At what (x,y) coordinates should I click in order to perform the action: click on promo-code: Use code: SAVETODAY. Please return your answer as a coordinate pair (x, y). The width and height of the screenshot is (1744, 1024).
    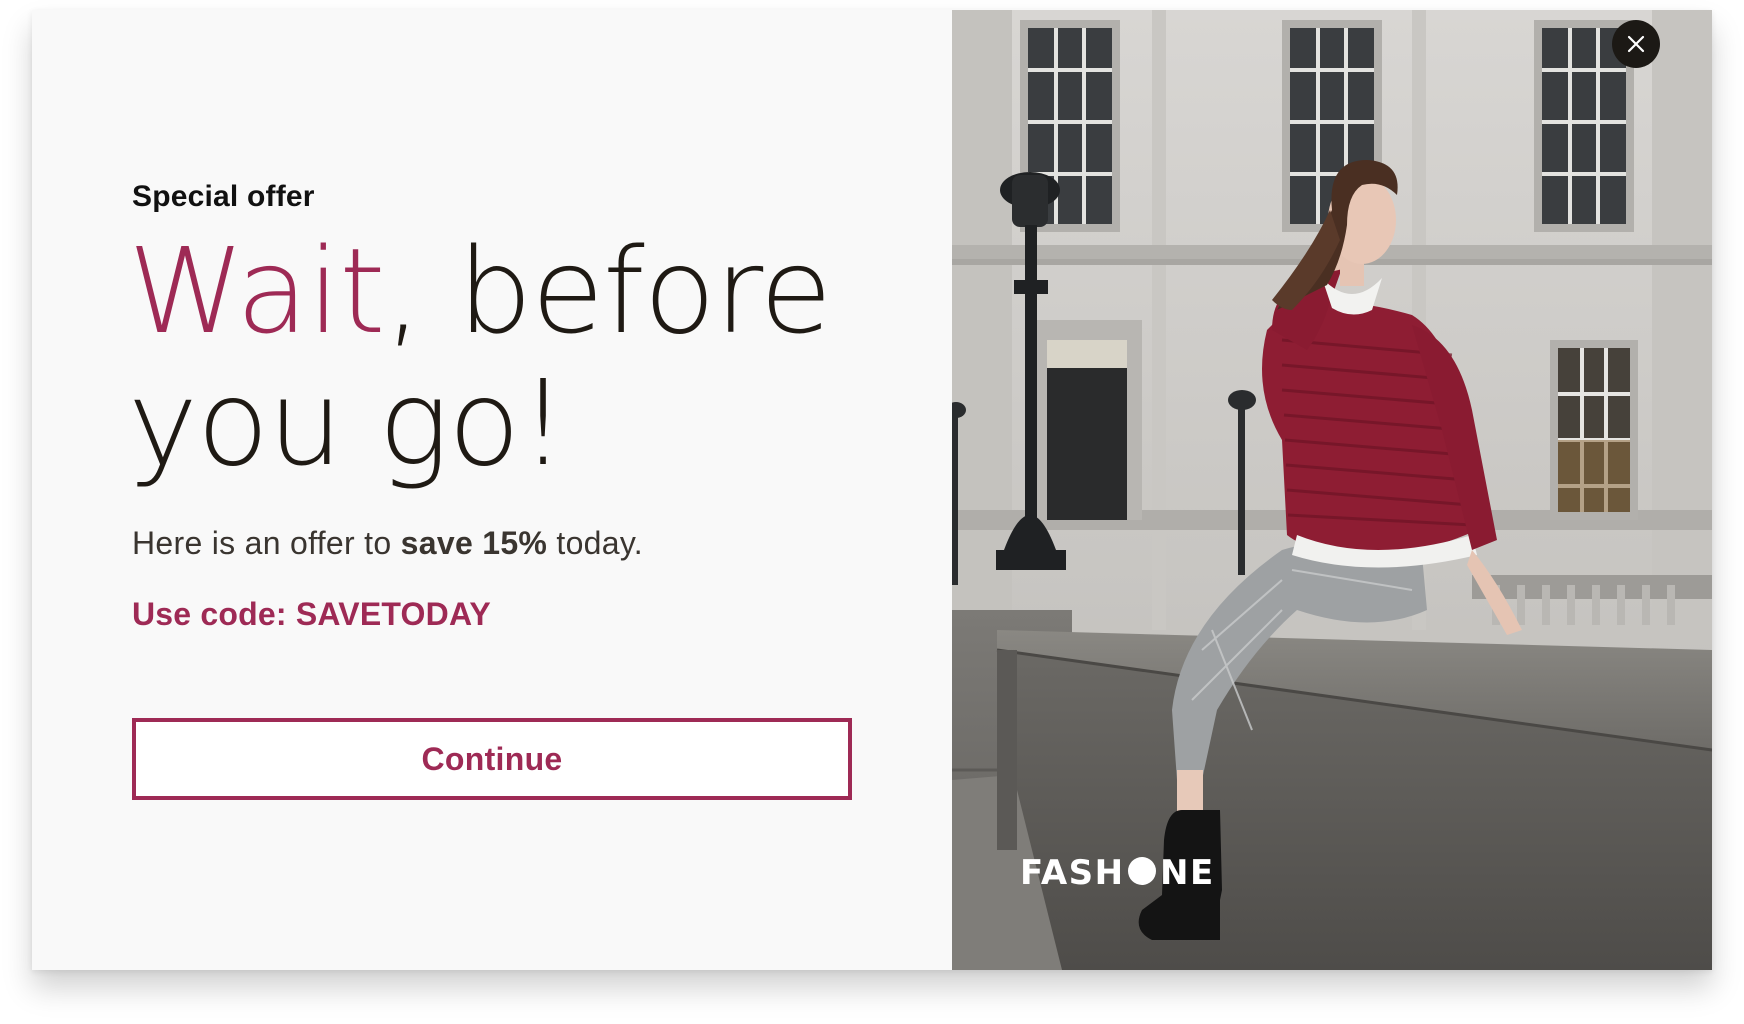
    Looking at the image, I should click on (311, 614).